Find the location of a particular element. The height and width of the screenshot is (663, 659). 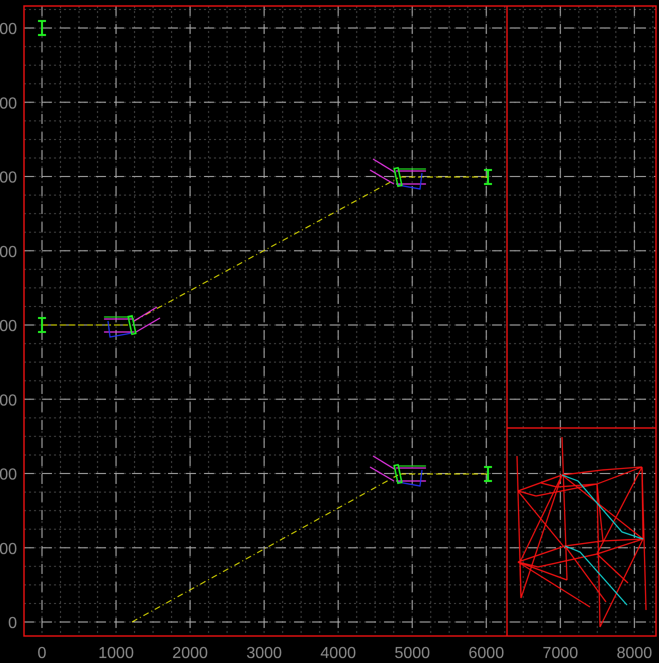

axis-label: 8000 is located at coordinates (634, 653).